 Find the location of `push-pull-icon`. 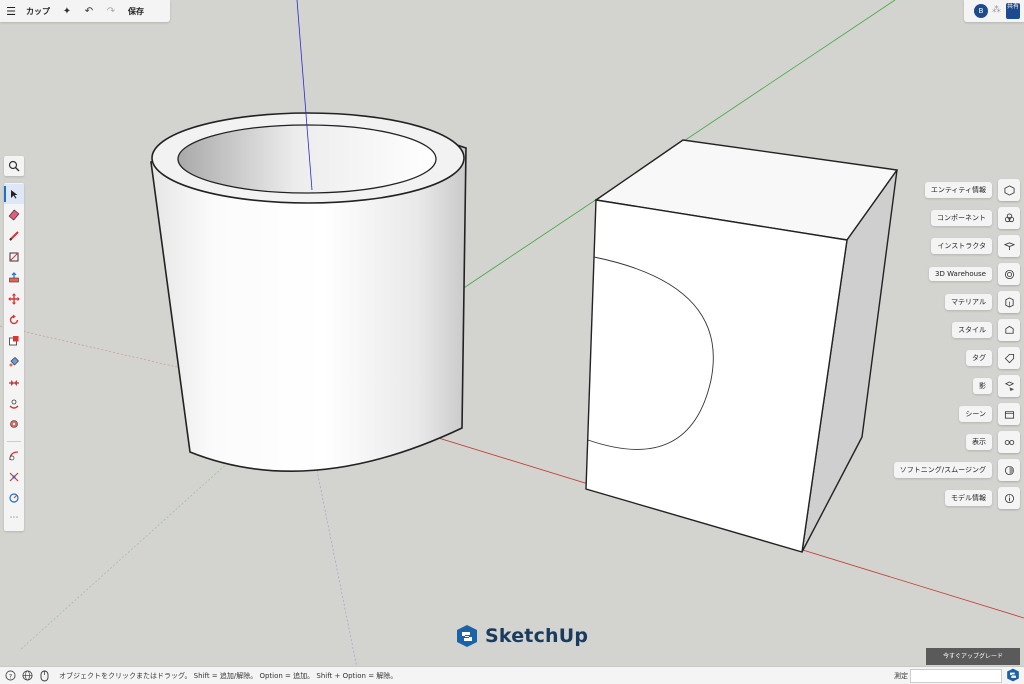

push-pull-icon is located at coordinates (14, 277).